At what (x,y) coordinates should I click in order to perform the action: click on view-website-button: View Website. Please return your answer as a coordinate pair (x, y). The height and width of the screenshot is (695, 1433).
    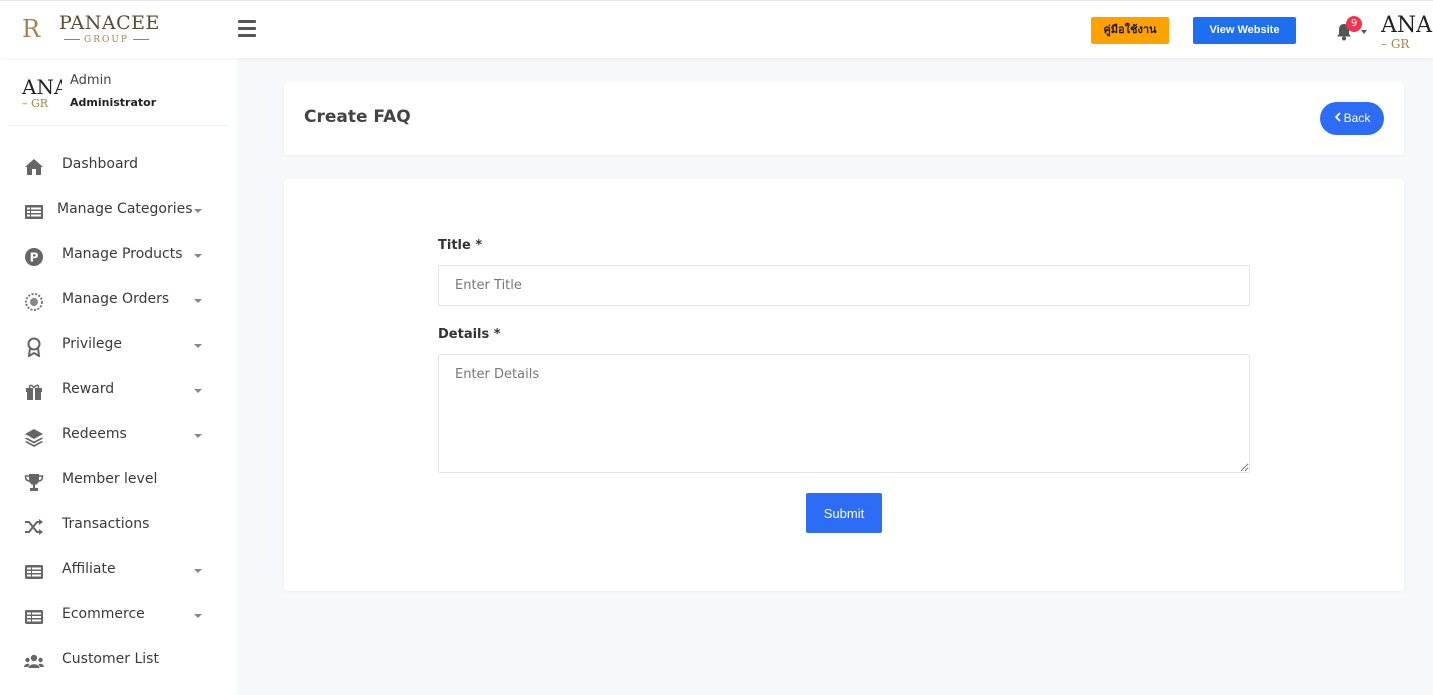
    Looking at the image, I should click on (1244, 30).